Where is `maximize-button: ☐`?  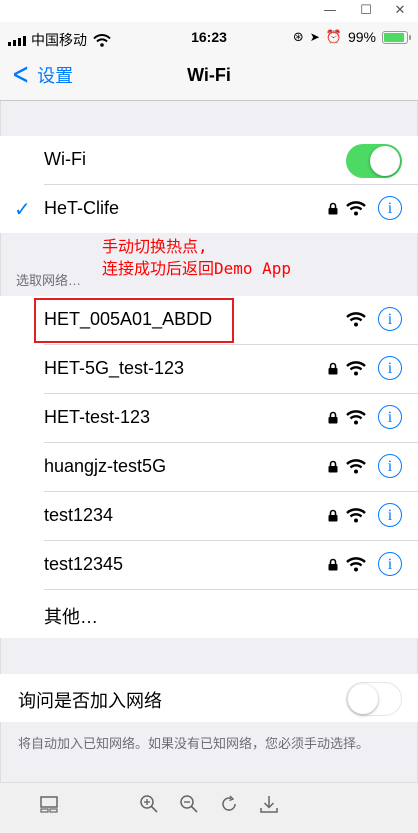 maximize-button: ☐ is located at coordinates (366, 11).